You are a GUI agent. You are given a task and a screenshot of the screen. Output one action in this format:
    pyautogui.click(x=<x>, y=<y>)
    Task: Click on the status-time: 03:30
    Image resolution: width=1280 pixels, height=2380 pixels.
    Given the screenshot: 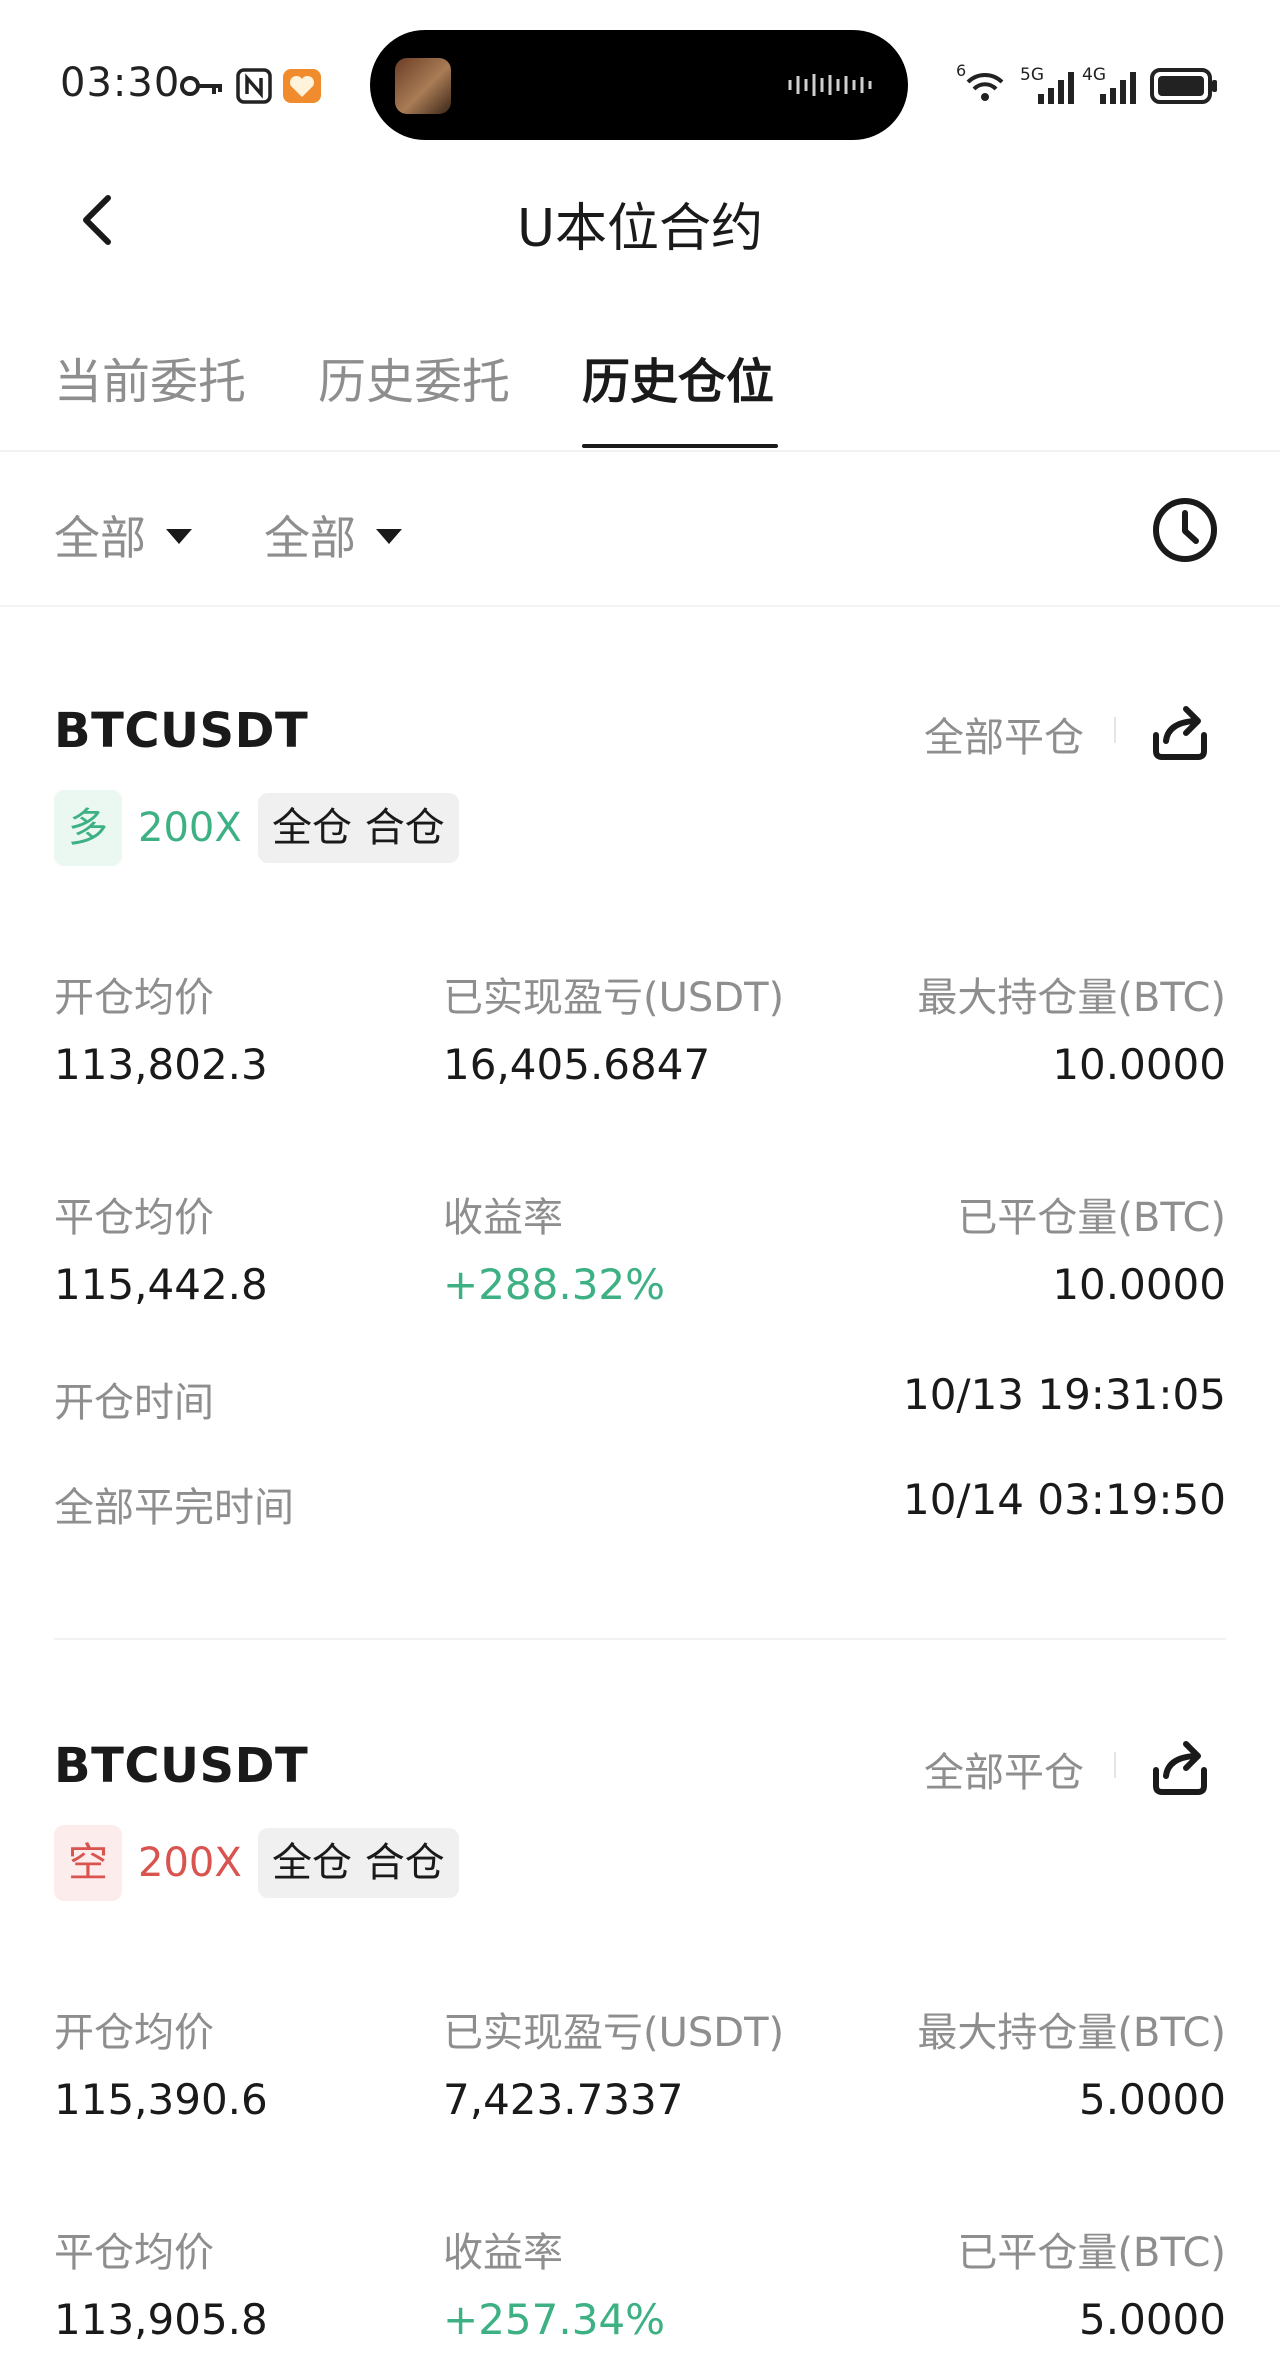 What is the action you would take?
    pyautogui.click(x=120, y=83)
    